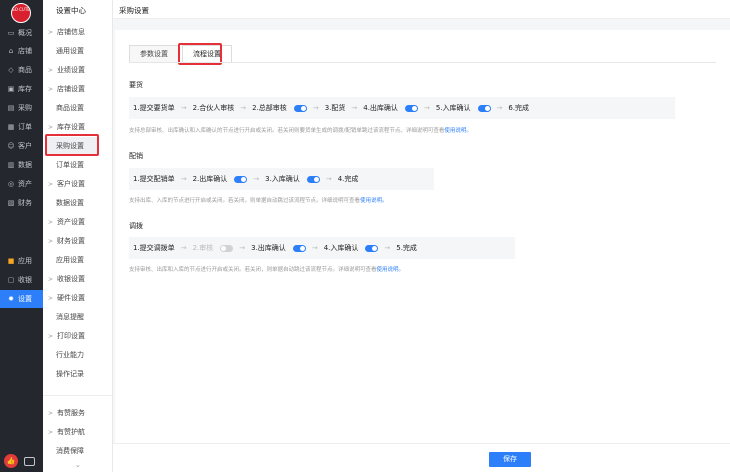 Image resolution: width=730 pixels, height=472 pixels. Describe the element at coordinates (136, 156) in the screenshot. I see `section-title-distribution: 配销` at that location.